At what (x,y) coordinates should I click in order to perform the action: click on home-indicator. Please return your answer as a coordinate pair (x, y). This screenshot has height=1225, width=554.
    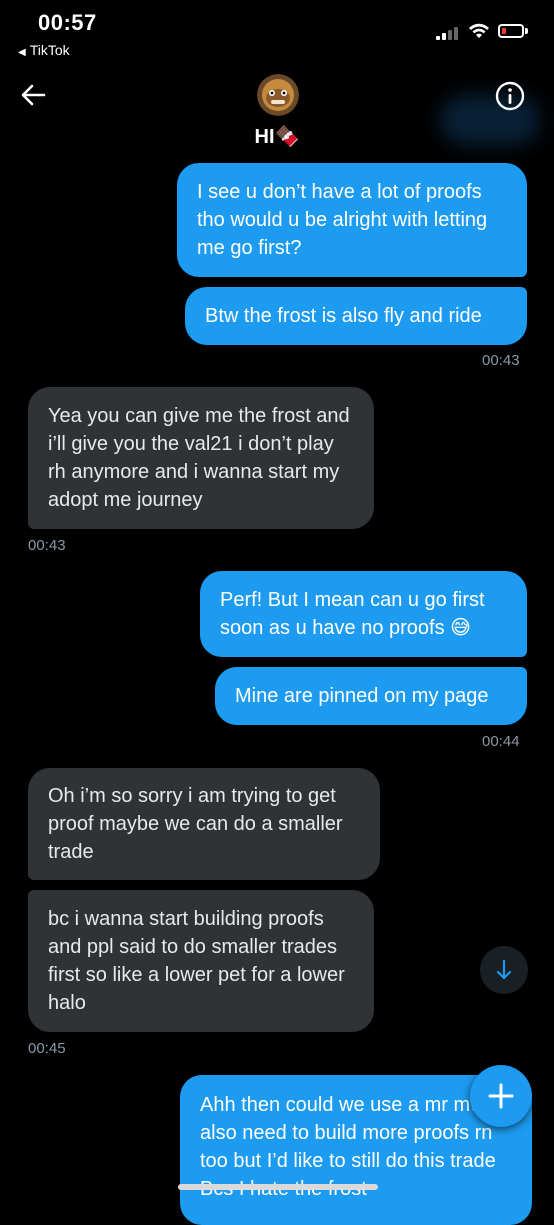
    Looking at the image, I should click on (278, 1187).